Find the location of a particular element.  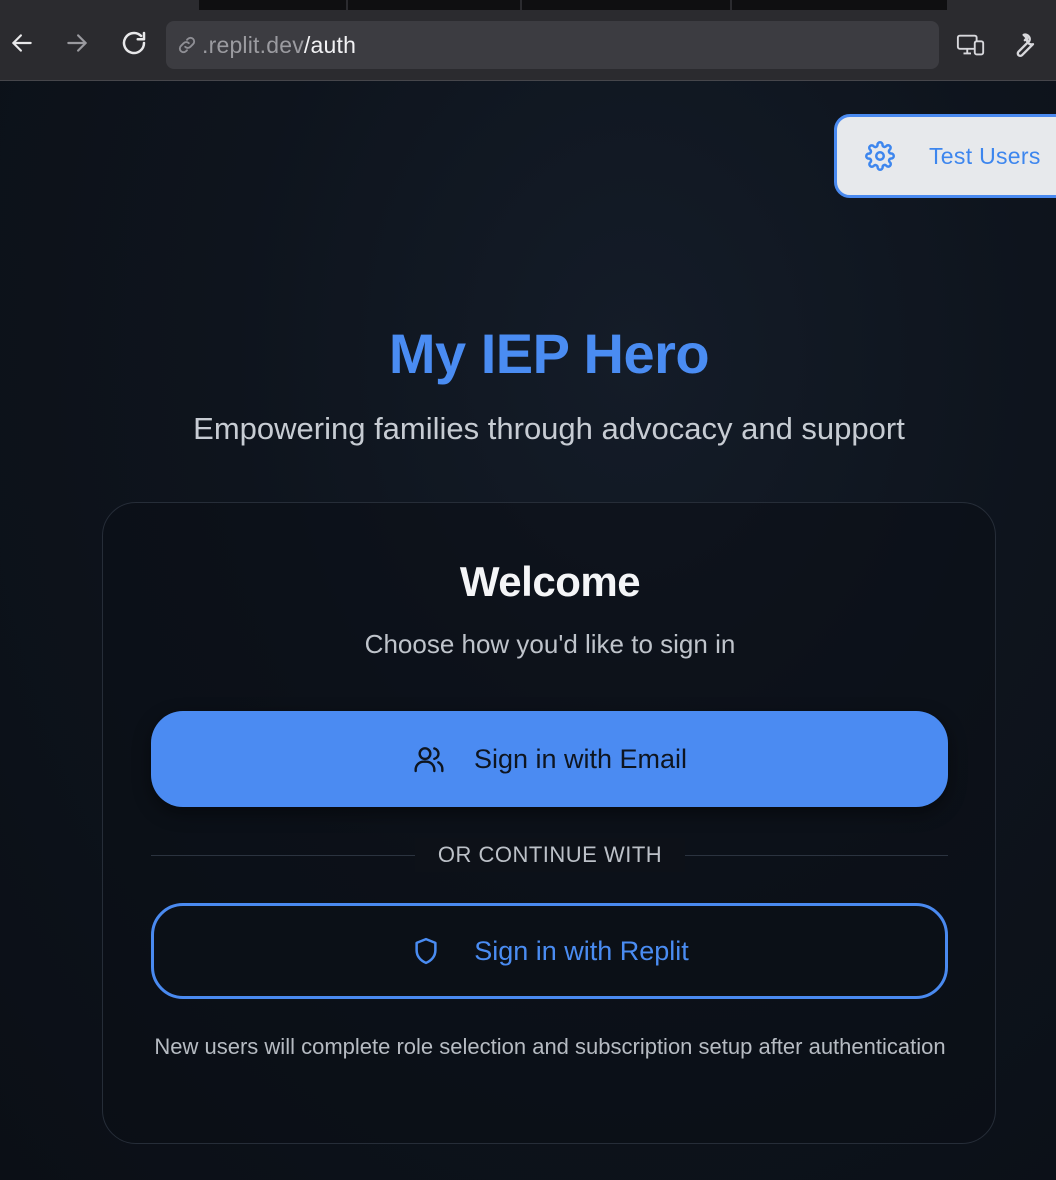

app-title: My IEP Hero is located at coordinates (549, 353).